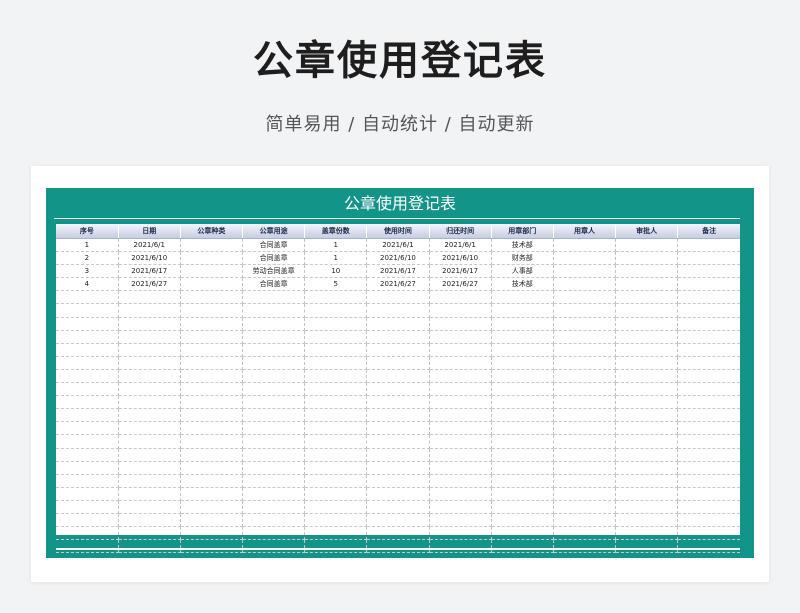  What do you see at coordinates (398, 231) in the screenshot?
I see `column-header-use-time: 使用时间` at bounding box center [398, 231].